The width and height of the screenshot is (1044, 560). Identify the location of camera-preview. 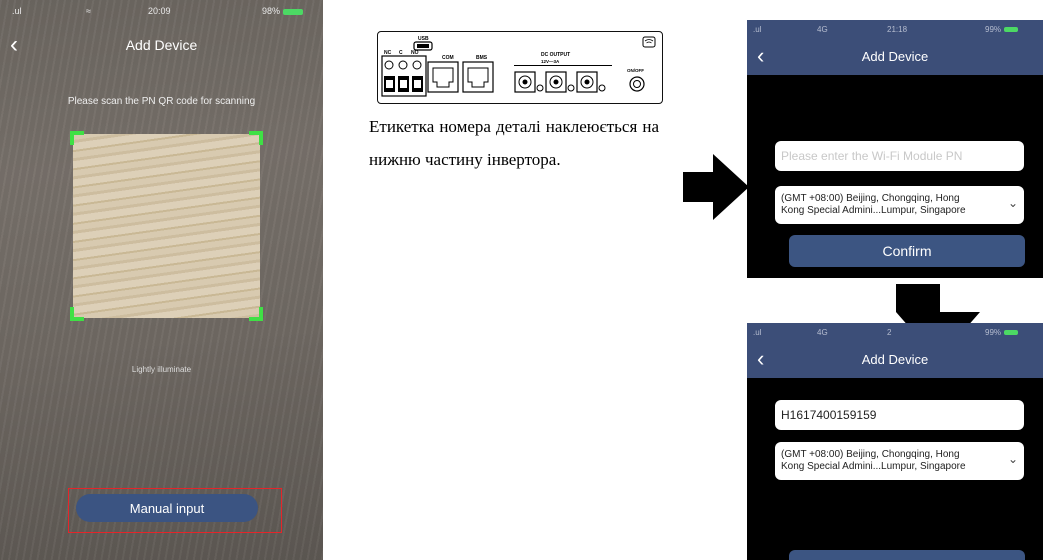
(166, 226).